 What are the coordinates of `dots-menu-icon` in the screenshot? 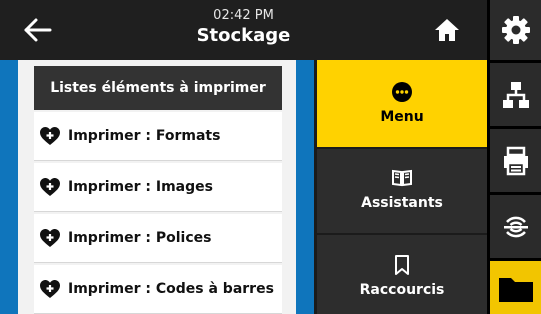 It's located at (402, 92).